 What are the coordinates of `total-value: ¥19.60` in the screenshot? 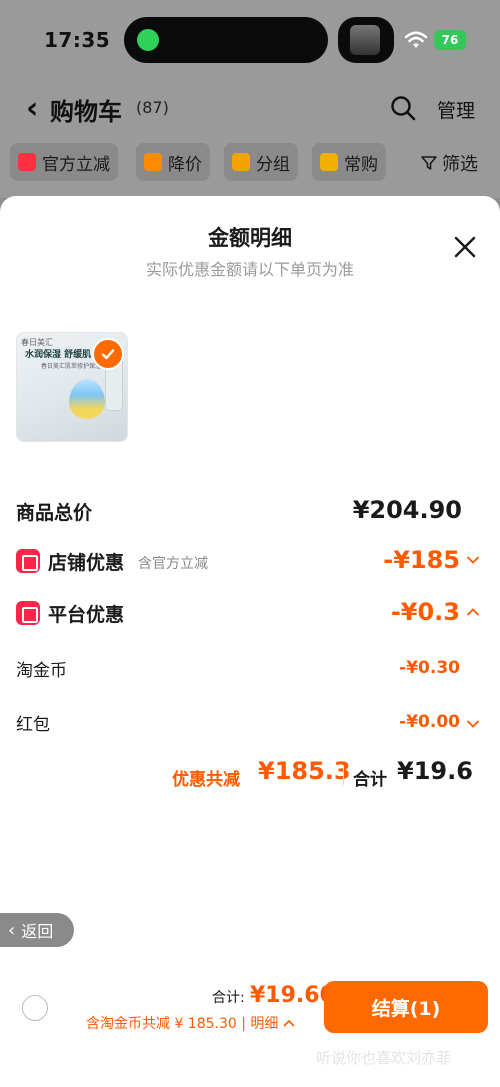 It's located at (292, 995).